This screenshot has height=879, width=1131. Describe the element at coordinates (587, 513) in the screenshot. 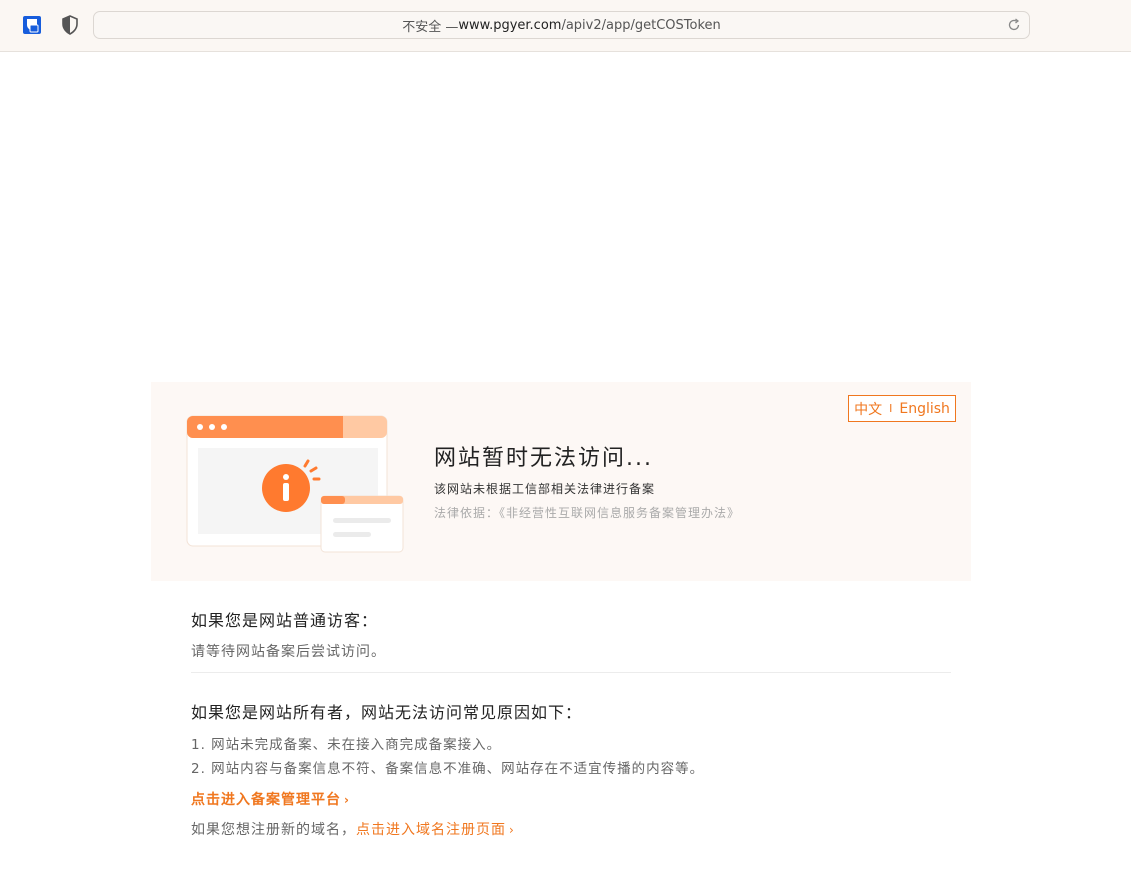

I see `legal-basis: 法律依据：《非经营性互联网信息服务备案管理办法》` at that location.